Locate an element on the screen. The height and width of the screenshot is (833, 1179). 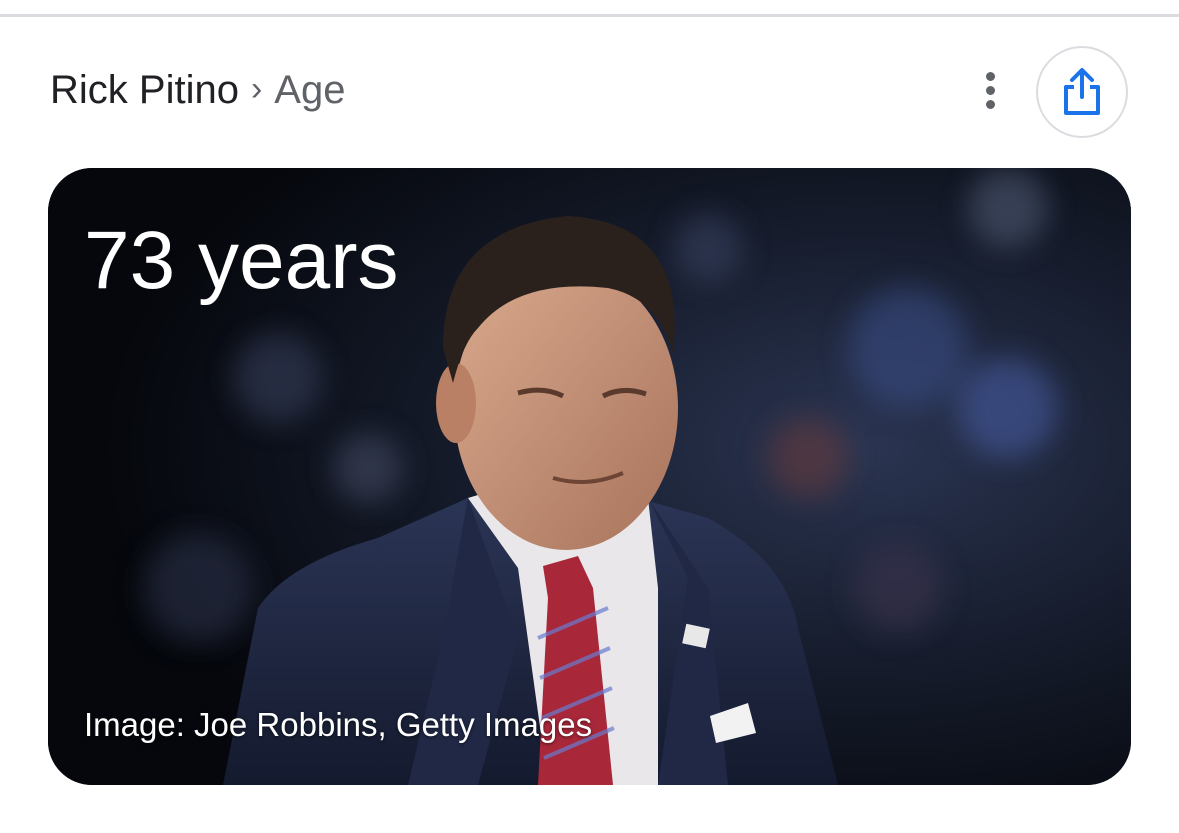
age-value: 73 years is located at coordinates (241, 260).